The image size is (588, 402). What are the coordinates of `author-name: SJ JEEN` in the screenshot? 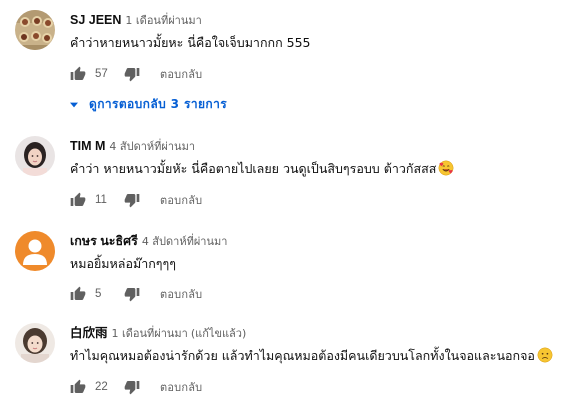 It's located at (95, 20).